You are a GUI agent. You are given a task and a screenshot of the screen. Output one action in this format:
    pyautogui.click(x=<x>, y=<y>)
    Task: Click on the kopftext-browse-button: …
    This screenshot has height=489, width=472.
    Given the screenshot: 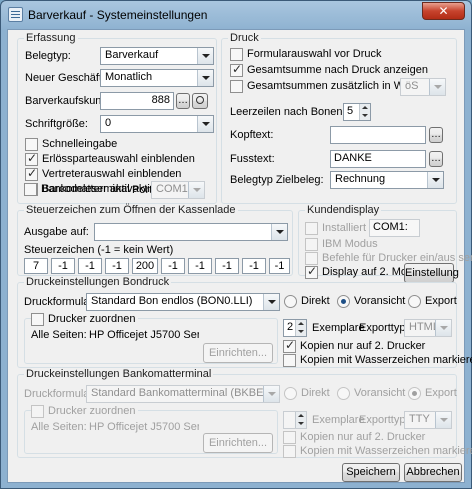 What is the action you would take?
    pyautogui.click(x=436, y=135)
    